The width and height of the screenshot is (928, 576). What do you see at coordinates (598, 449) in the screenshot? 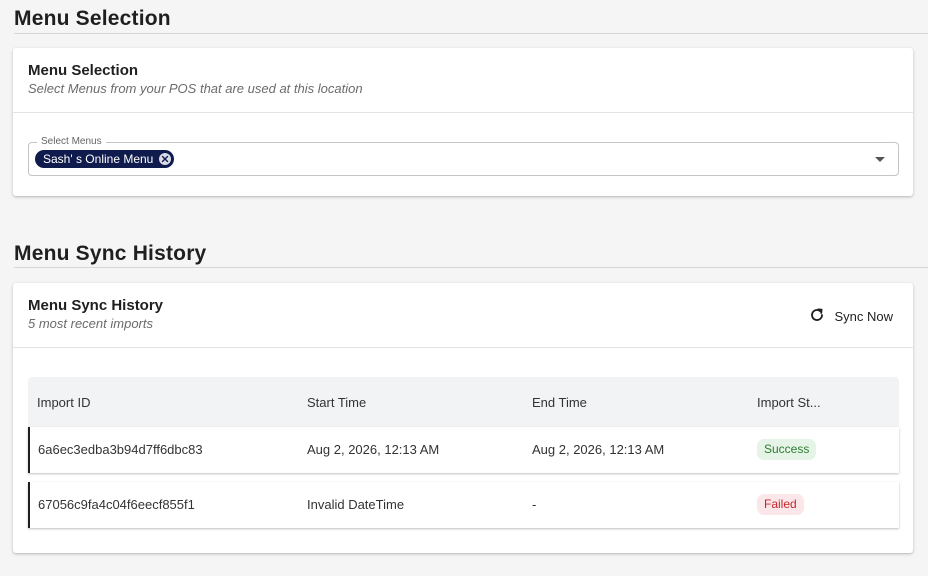
I see `cell-end-time: Aug 2, 2026, 12:13 AM` at bounding box center [598, 449].